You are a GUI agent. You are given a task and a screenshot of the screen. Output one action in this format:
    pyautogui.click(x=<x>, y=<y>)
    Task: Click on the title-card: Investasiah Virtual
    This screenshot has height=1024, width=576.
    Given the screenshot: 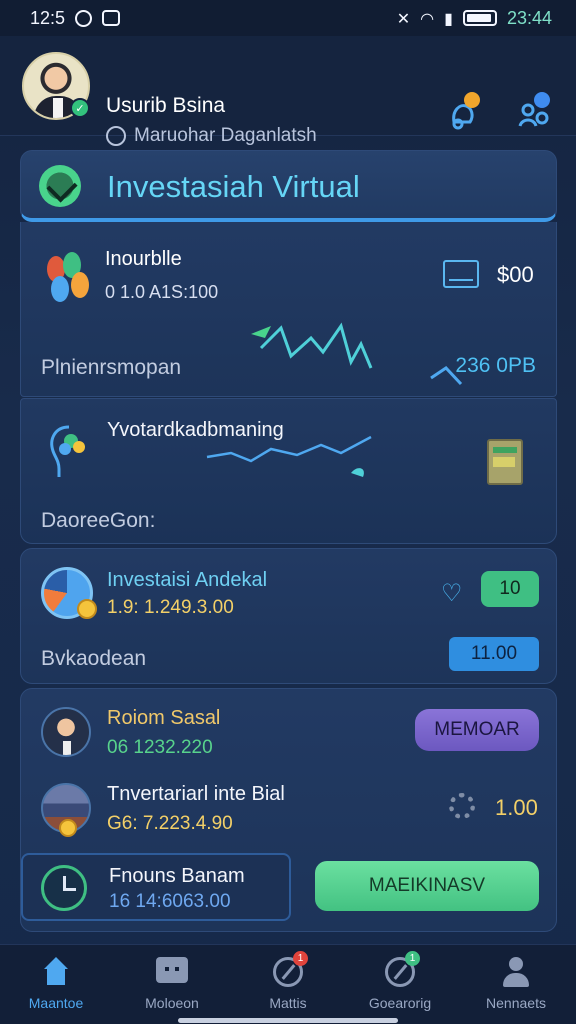 What is the action you would take?
    pyautogui.click(x=288, y=186)
    